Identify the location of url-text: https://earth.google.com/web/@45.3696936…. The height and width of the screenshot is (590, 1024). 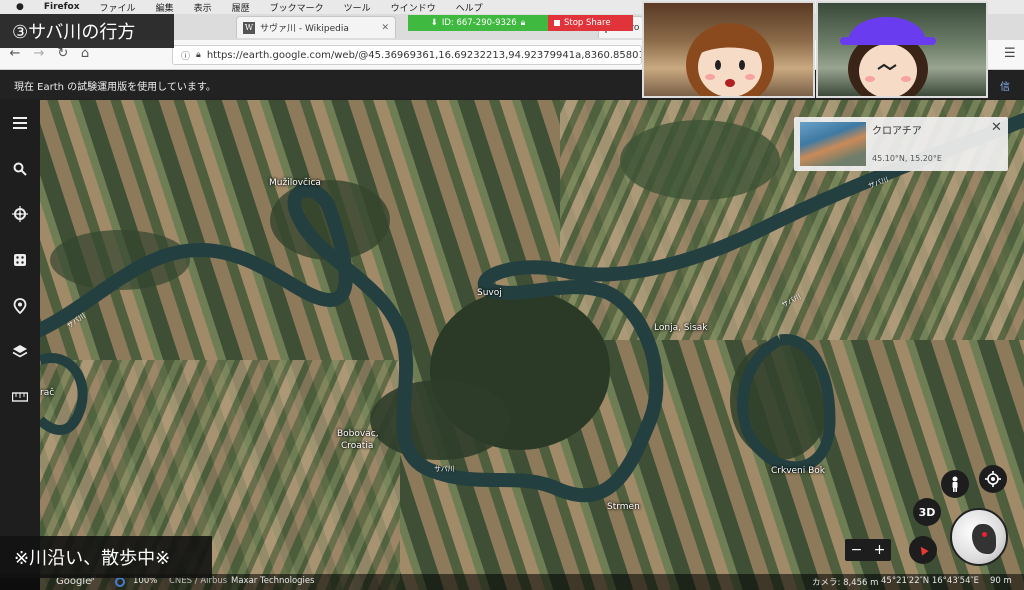
(424, 55).